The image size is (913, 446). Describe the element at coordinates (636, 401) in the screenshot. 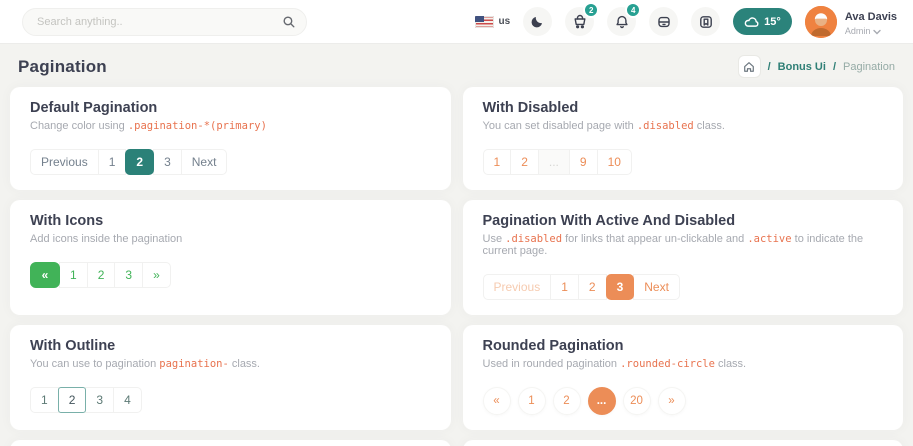

I see `page-item: 20` at that location.